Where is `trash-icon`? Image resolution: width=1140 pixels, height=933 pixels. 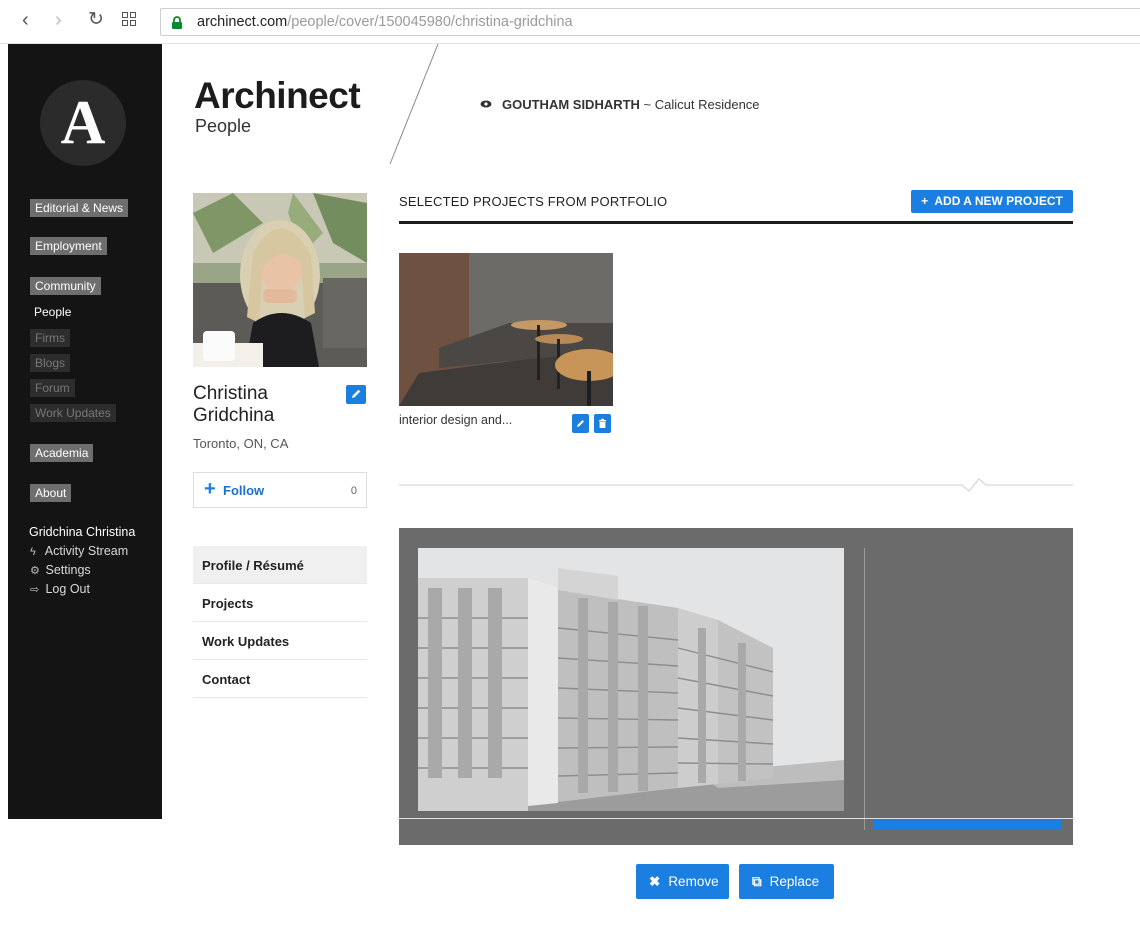 trash-icon is located at coordinates (602, 423).